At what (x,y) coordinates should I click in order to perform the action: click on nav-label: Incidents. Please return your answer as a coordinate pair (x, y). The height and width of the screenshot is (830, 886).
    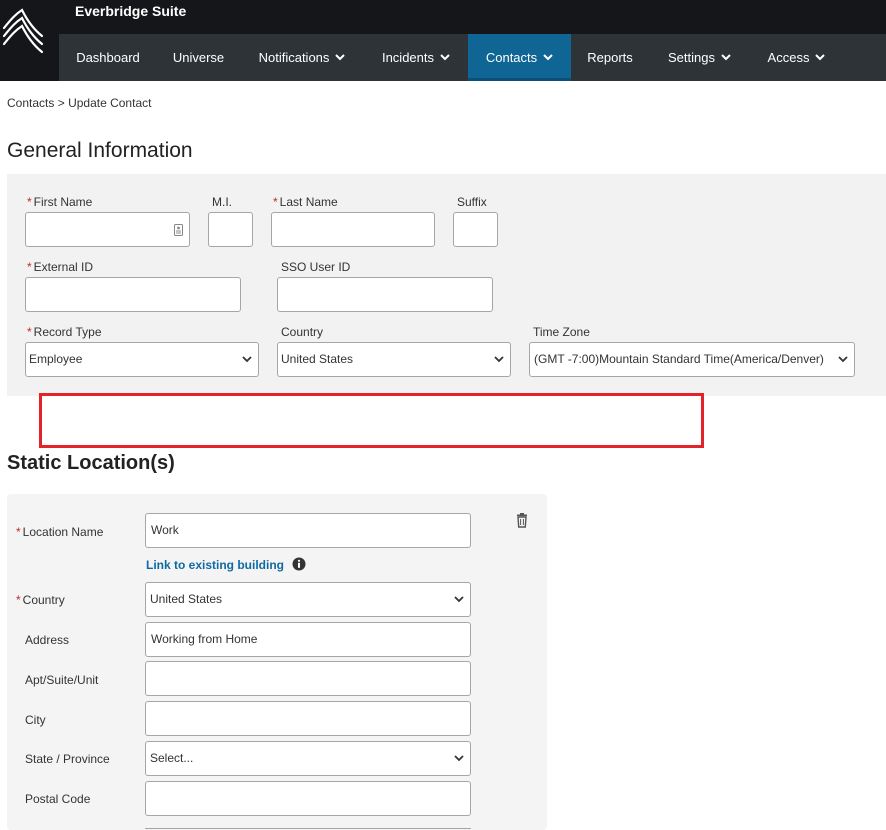
    Looking at the image, I should click on (408, 57).